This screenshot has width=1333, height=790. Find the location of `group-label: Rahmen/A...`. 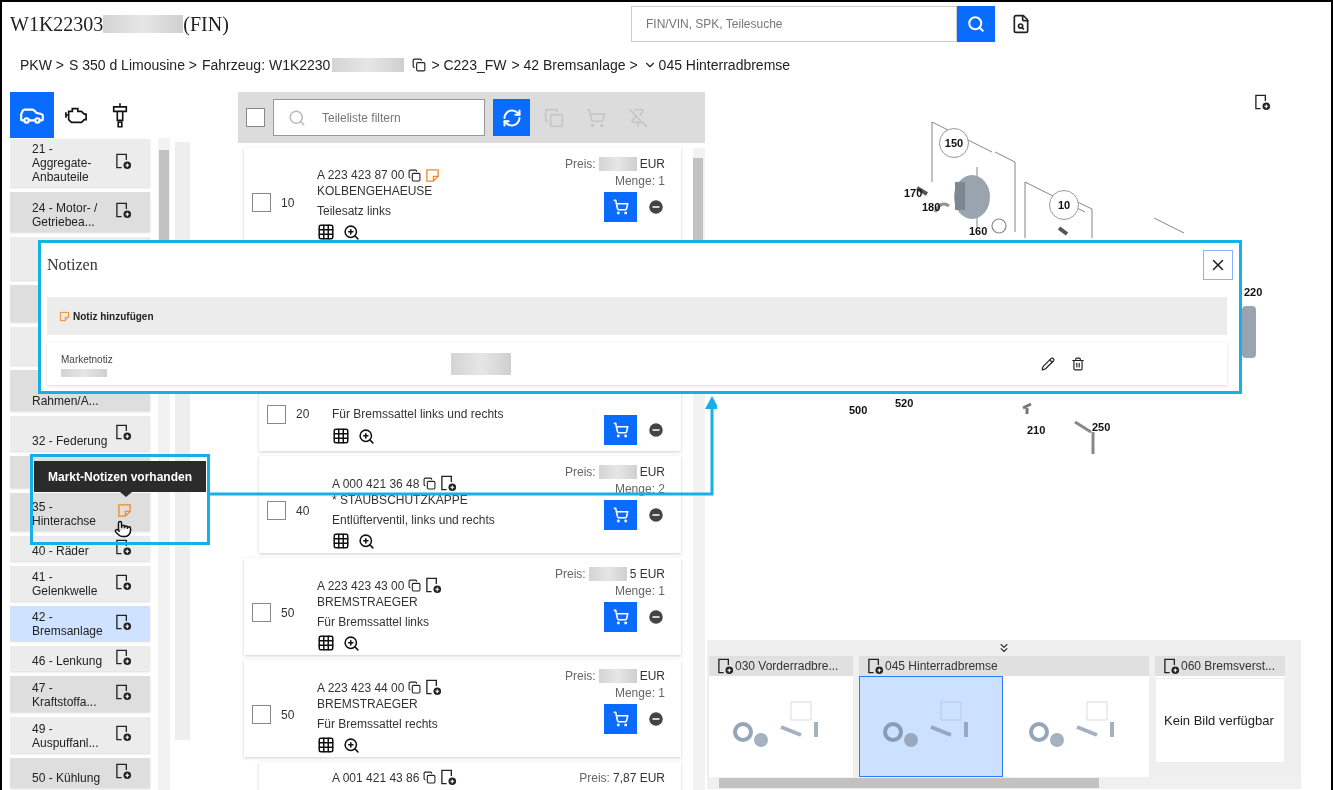

group-label: Rahmen/A... is located at coordinates (66, 401).